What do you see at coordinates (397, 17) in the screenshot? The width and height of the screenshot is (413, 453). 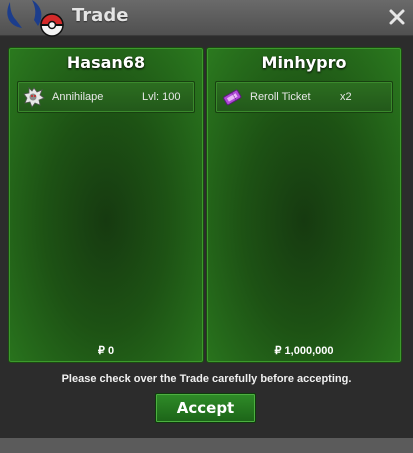 I see `close-icon` at bounding box center [397, 17].